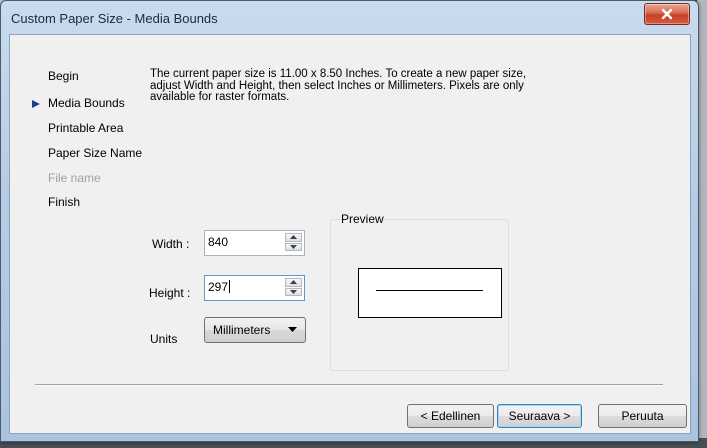  I want to click on dropdown-arrow-icon, so click(292, 329).